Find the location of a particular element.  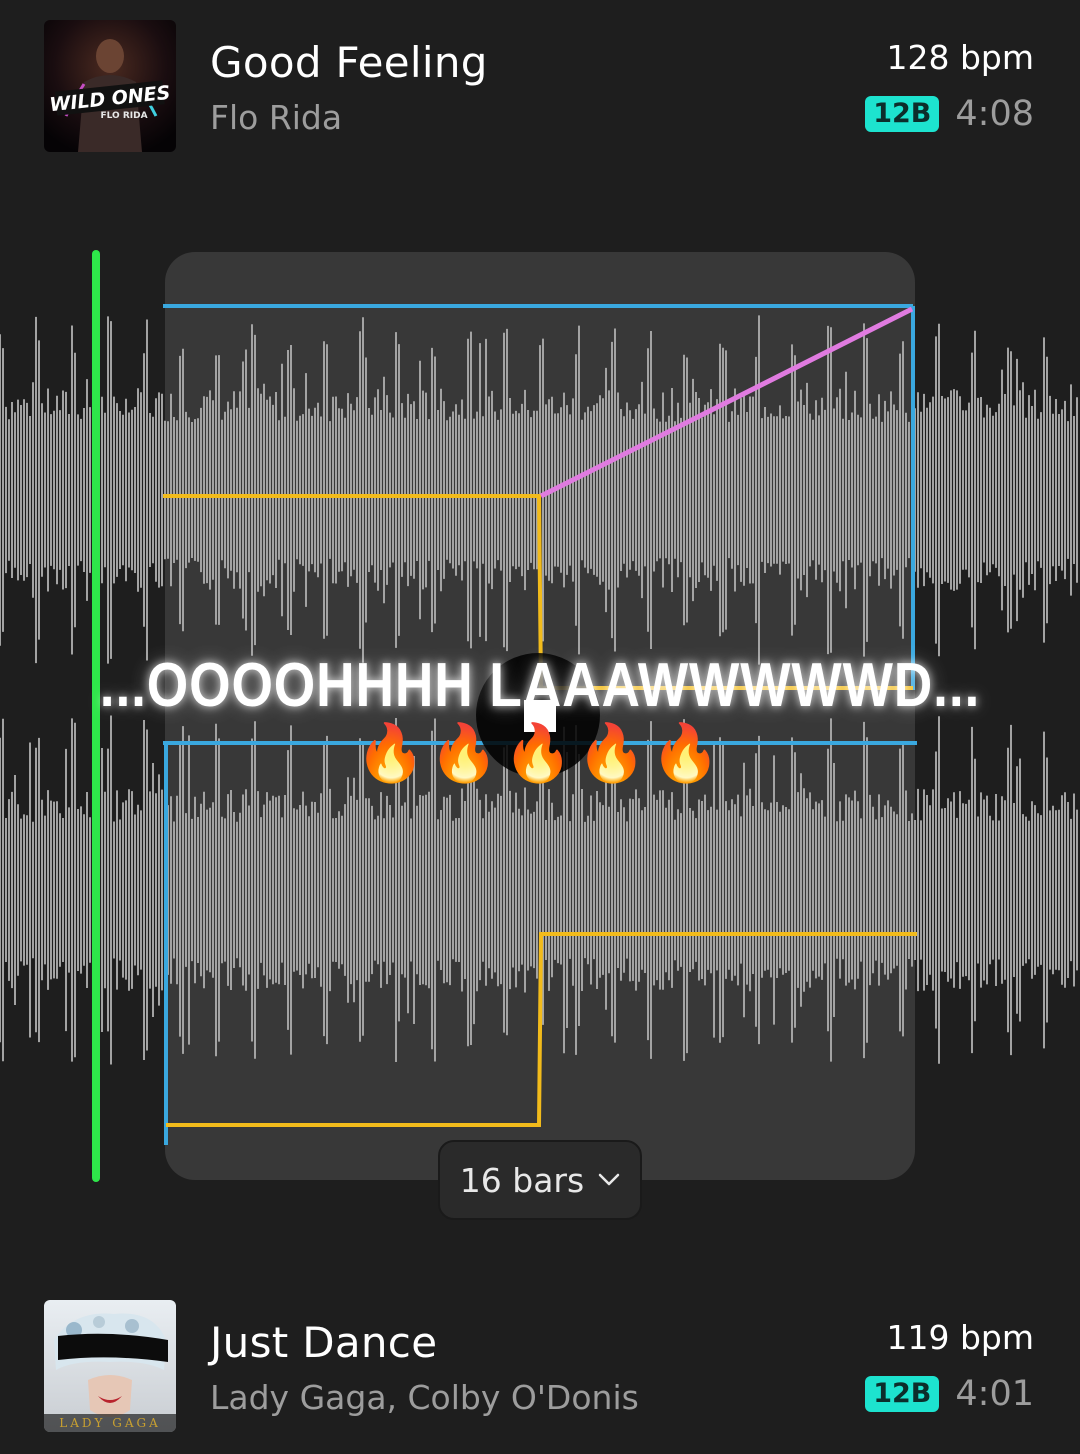

deck-b-bpm: 119 bpm is located at coordinates (960, 1337).